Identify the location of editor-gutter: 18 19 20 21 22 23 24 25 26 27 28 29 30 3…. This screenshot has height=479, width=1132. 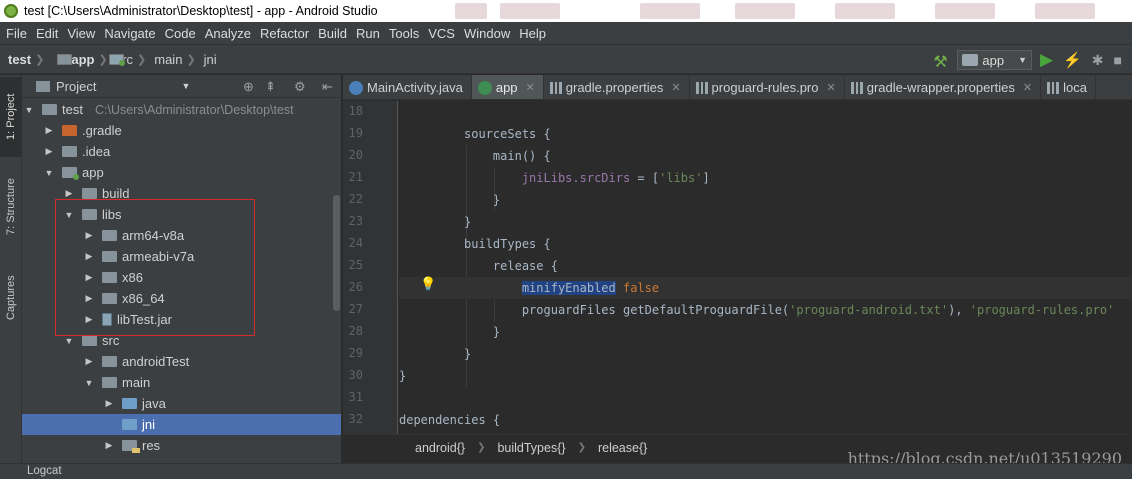
(370, 267).